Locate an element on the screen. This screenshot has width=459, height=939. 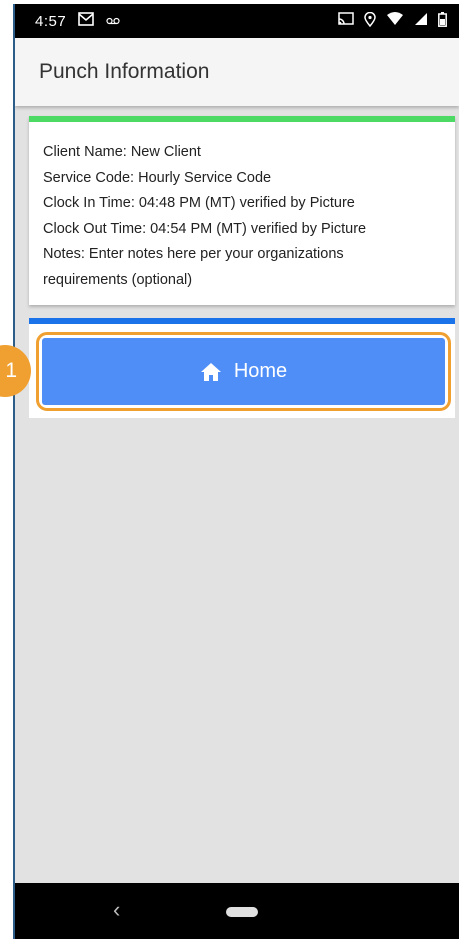
status-left-icons is located at coordinates (99, 21).